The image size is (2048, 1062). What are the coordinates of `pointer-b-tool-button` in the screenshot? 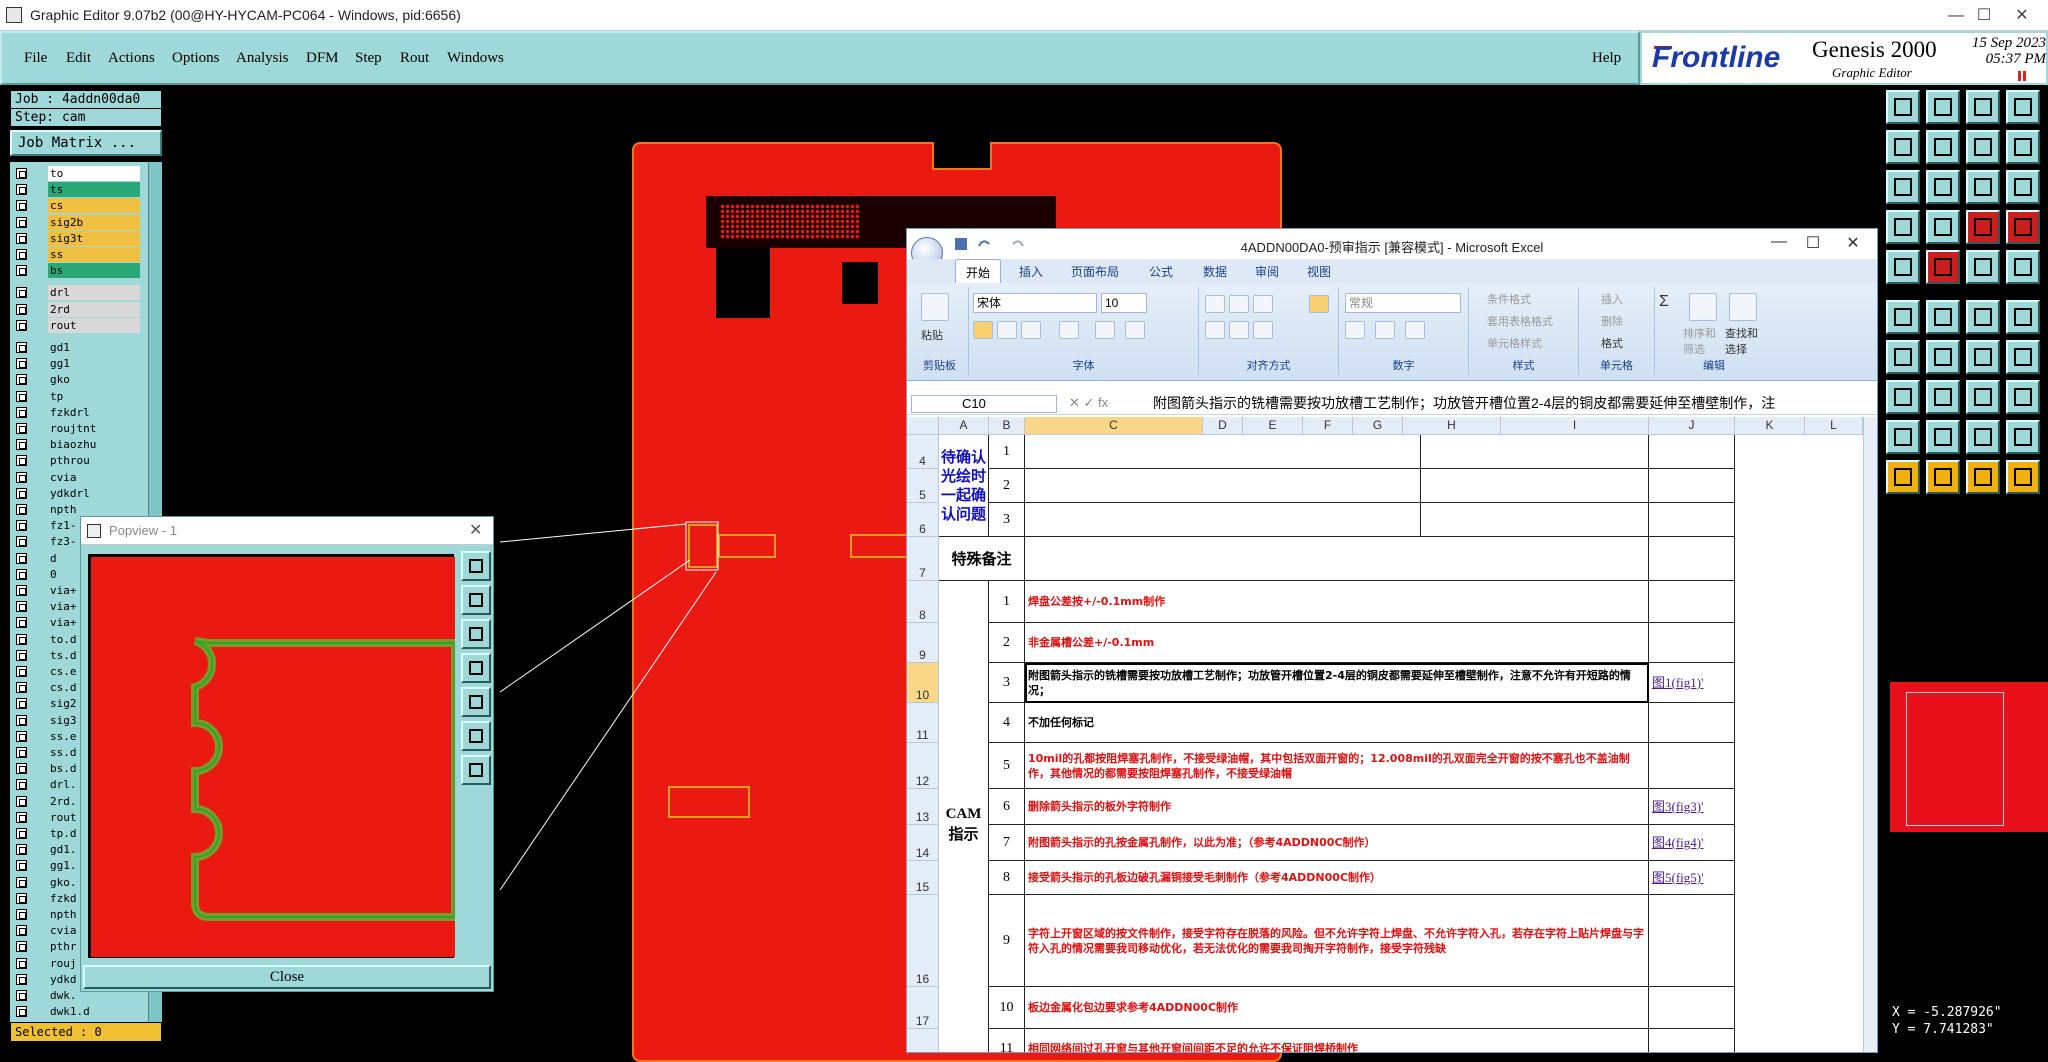 It's located at (1943, 477).